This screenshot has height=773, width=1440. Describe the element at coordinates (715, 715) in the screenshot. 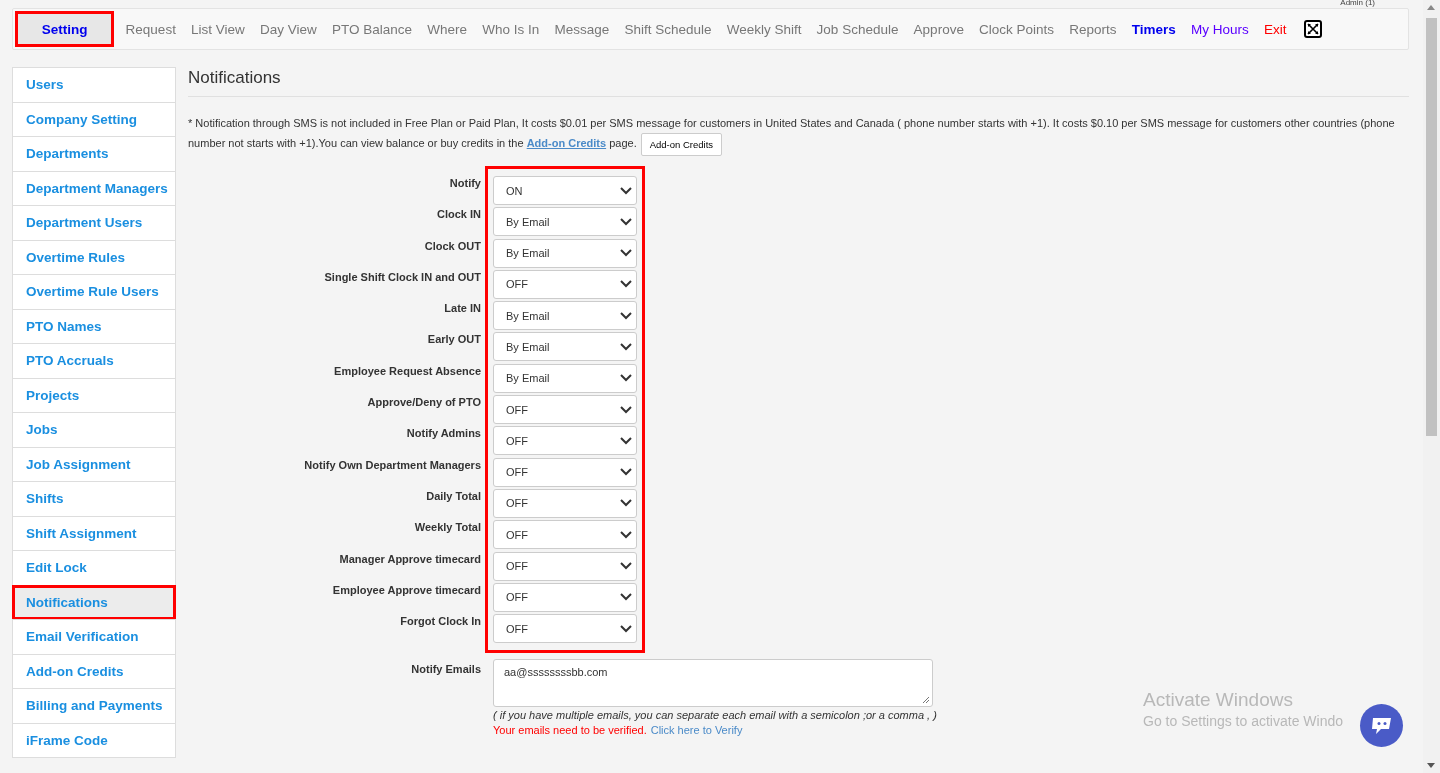

I see `emails-hint: ( if you have multiple emails, you can separate each email with a semicolon ;or a comma , )` at that location.